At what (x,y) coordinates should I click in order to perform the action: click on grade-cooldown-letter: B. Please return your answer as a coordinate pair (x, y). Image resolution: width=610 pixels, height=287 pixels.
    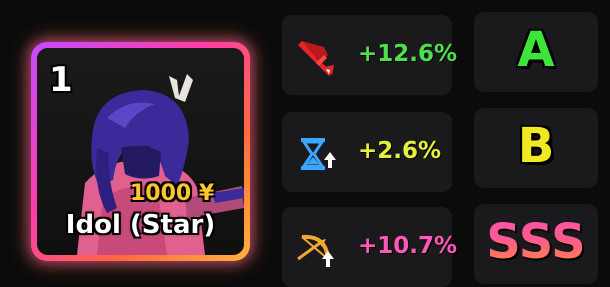
    Looking at the image, I should click on (536, 146).